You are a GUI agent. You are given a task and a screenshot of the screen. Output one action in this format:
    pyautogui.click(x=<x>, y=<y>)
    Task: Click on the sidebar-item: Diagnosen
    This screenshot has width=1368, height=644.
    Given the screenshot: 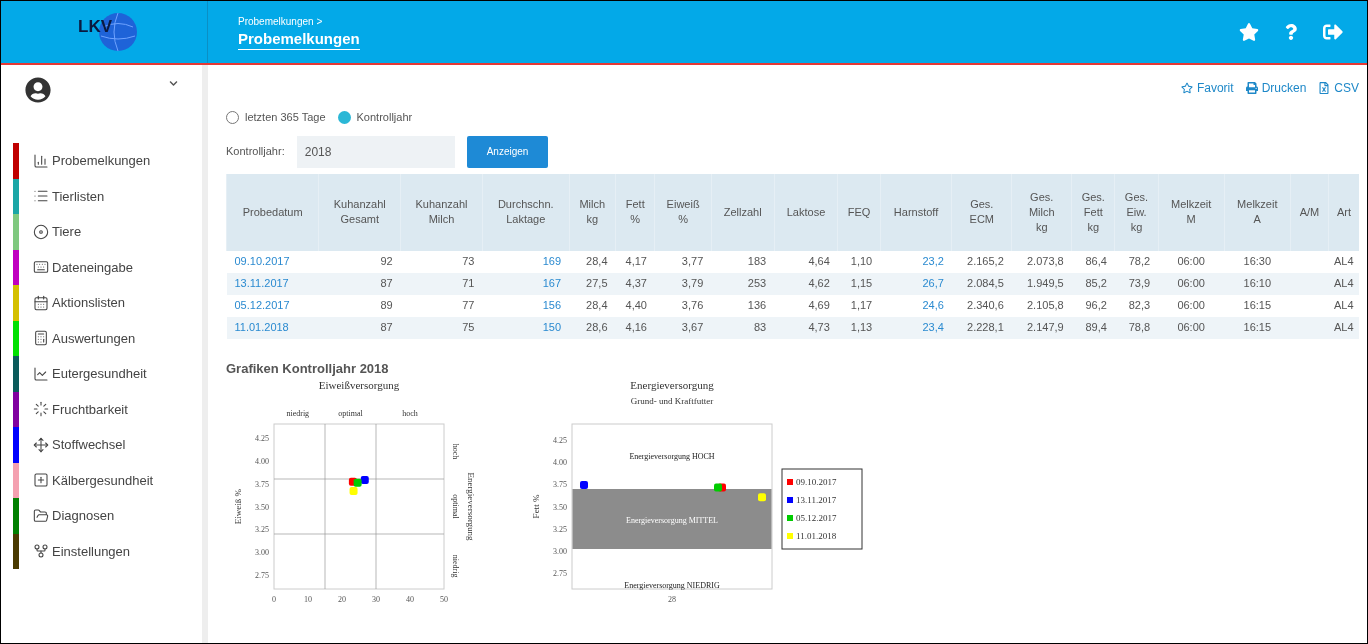 What is the action you would take?
    pyautogui.click(x=67, y=516)
    